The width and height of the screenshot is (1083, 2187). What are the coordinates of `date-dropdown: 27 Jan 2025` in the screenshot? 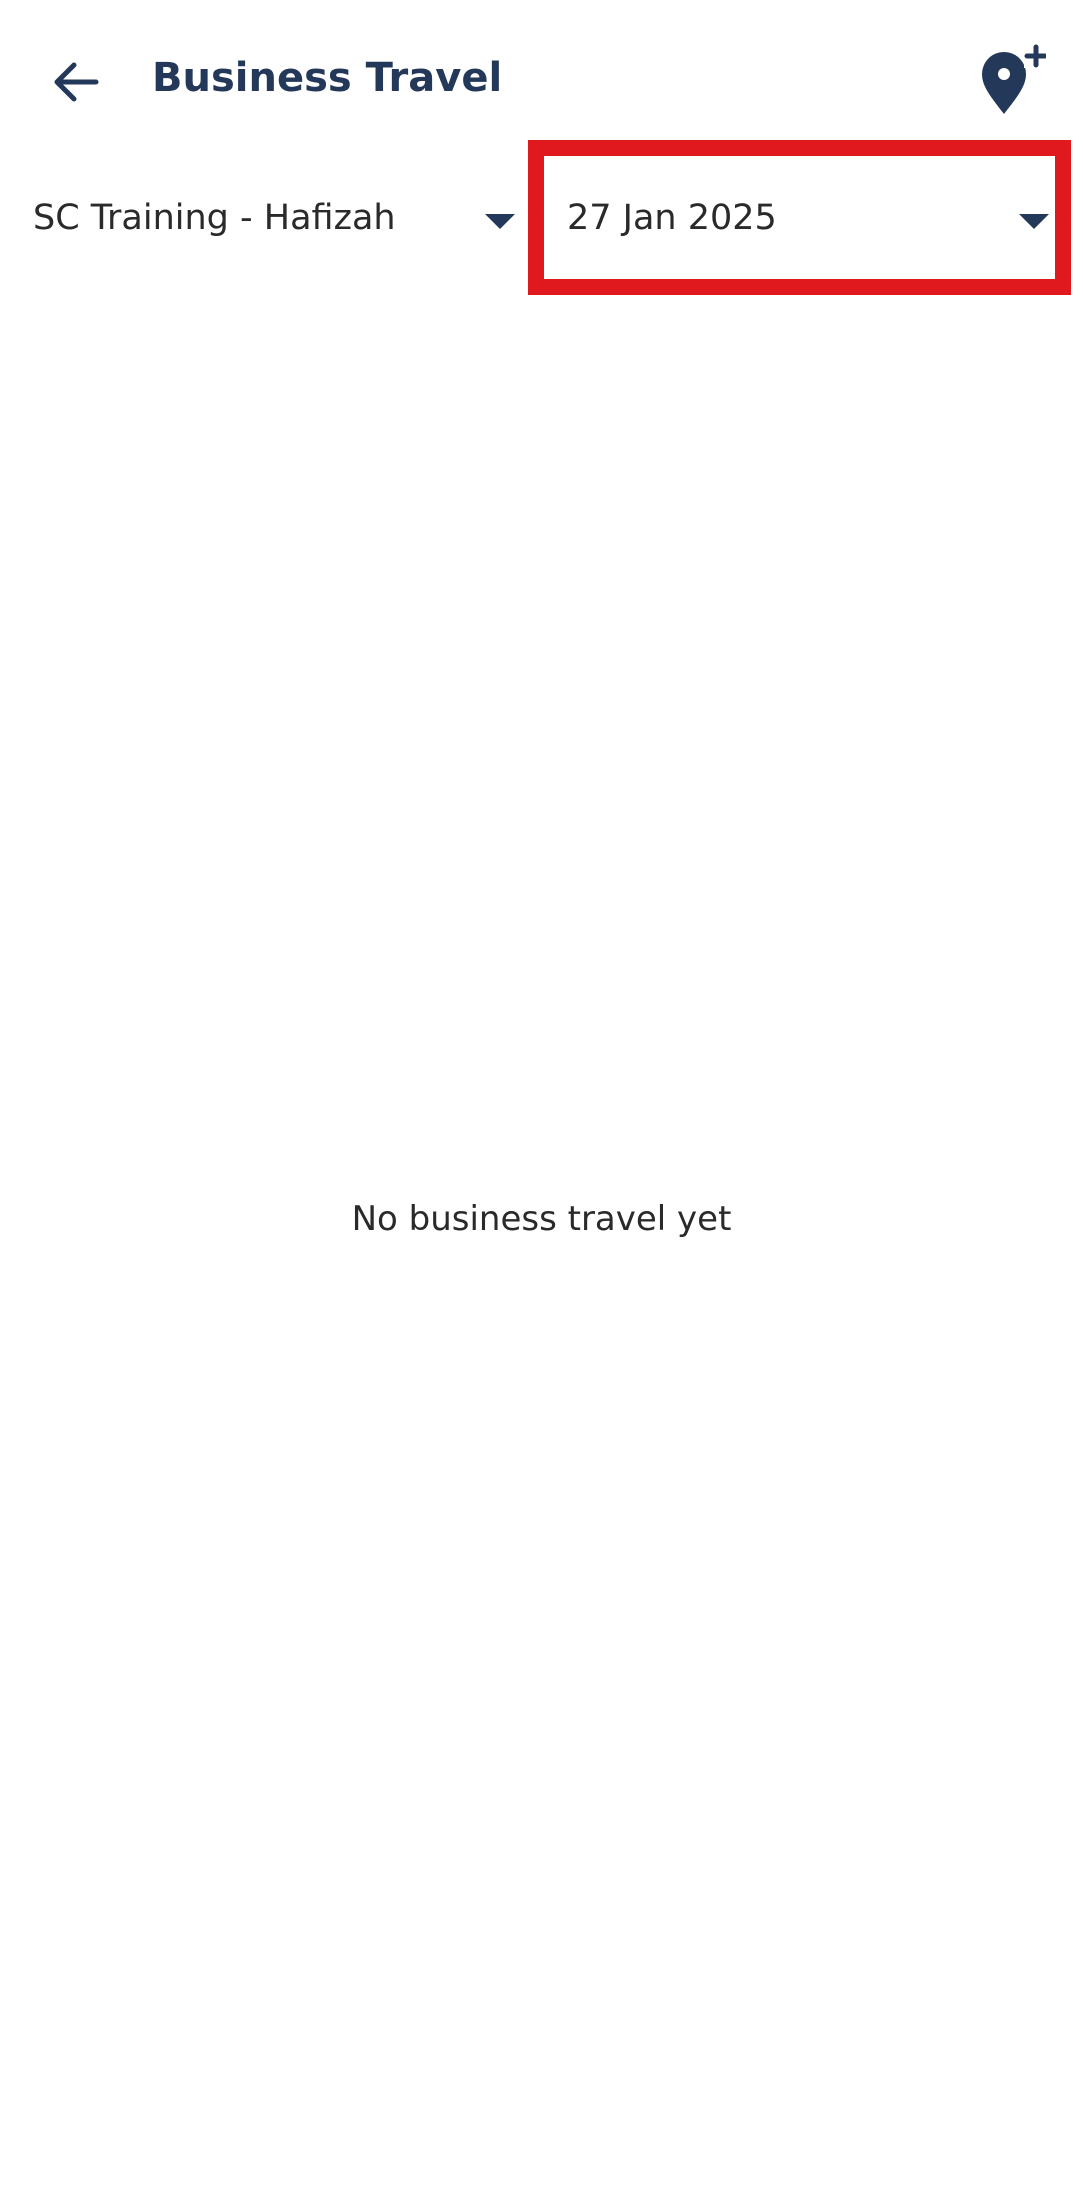 It's located at (799, 217).